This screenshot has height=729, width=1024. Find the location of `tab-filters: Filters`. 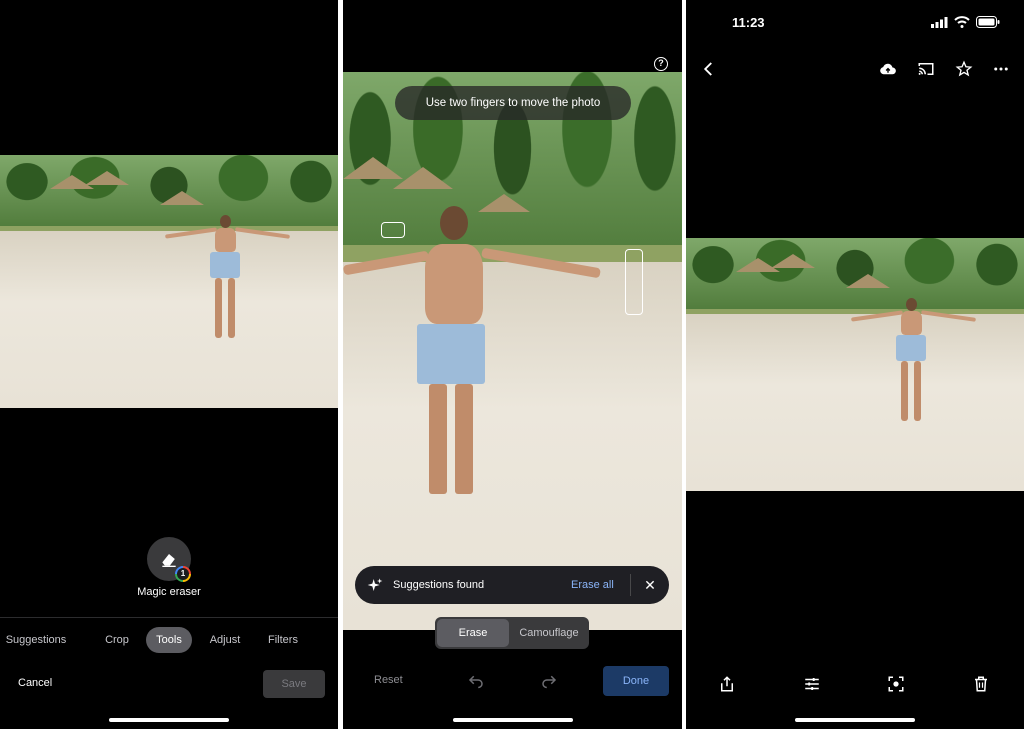

tab-filters: Filters is located at coordinates (283, 640).